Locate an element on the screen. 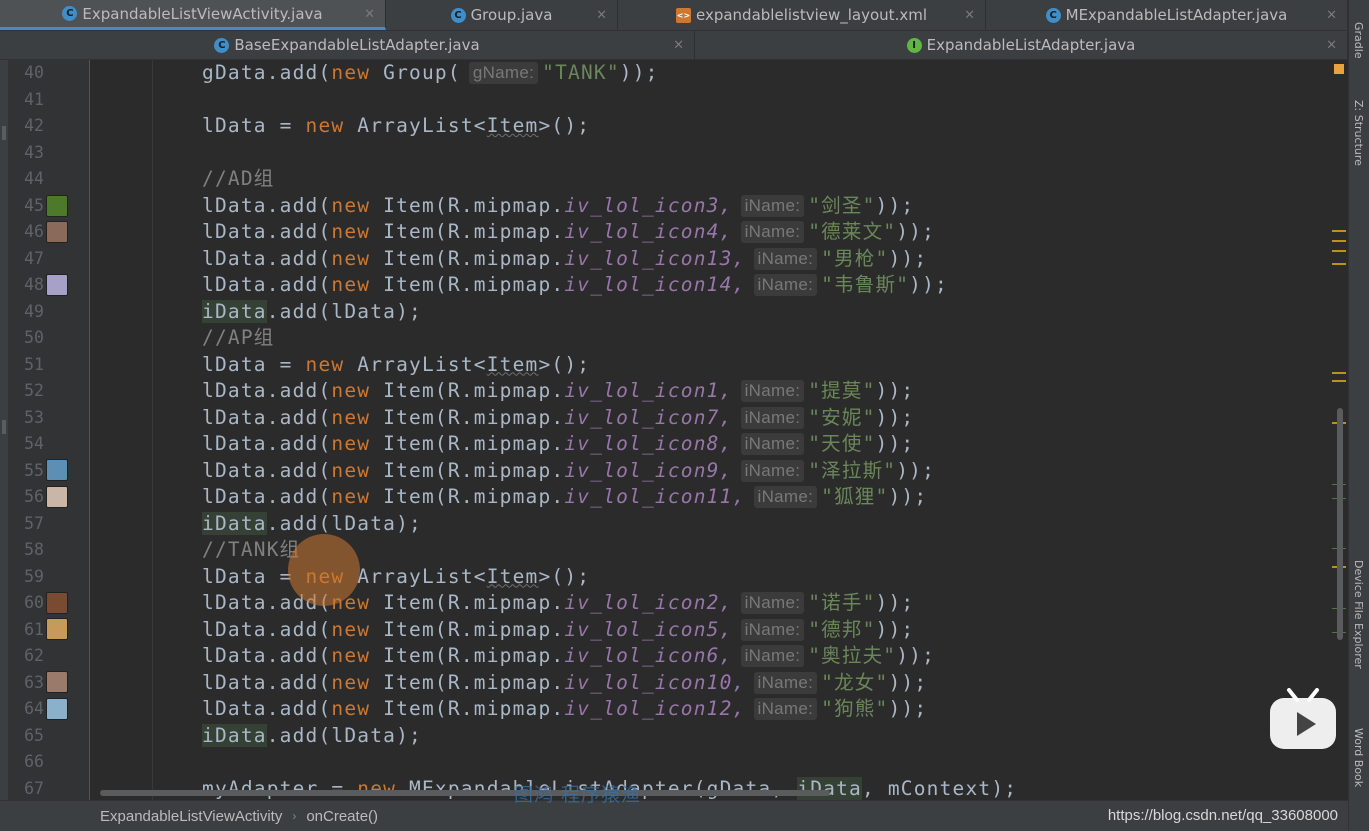 Image resolution: width=1369 pixels, height=831 pixels. warning-status-icon is located at coordinates (1339, 69).